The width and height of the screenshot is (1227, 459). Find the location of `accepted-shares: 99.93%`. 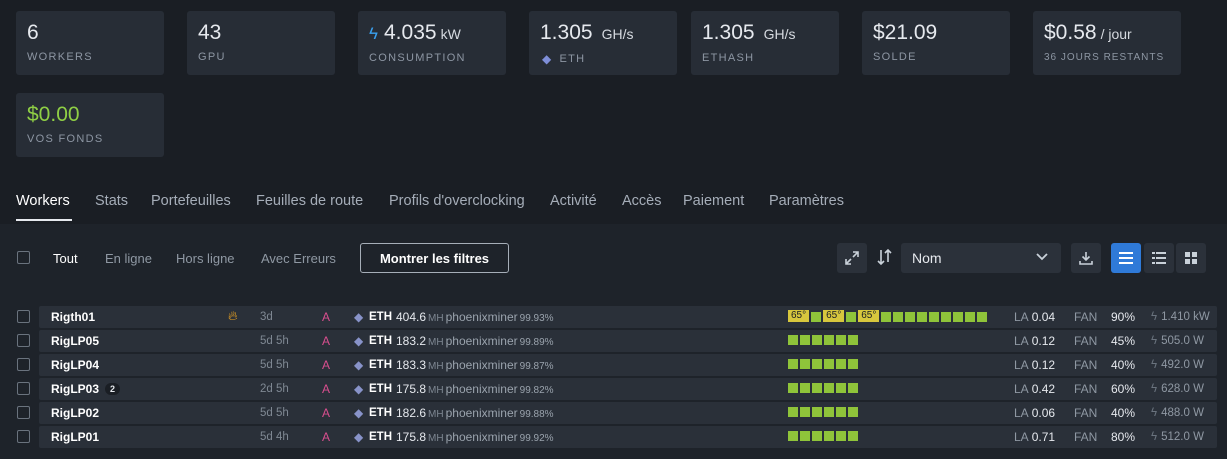

accepted-shares: 99.93% is located at coordinates (536, 318).